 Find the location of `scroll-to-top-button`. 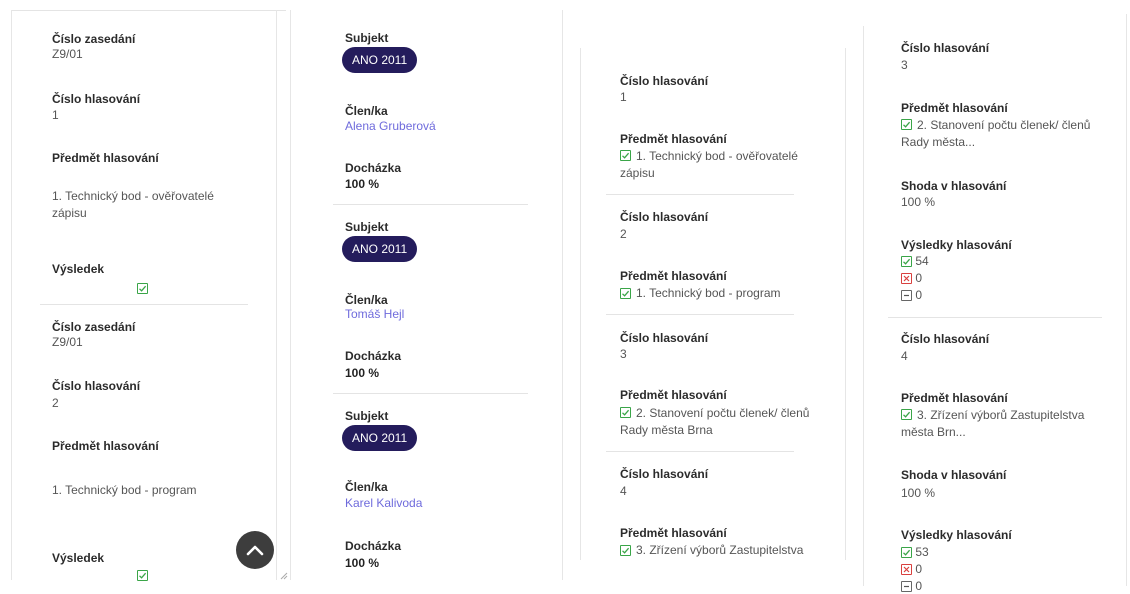

scroll-to-top-button is located at coordinates (255, 550).